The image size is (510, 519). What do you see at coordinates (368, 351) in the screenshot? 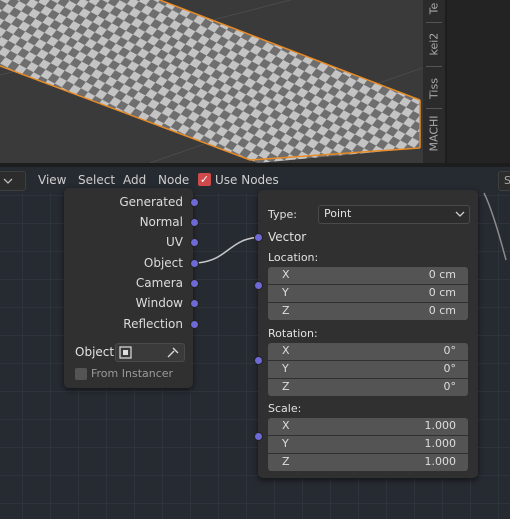
I see `rotation-x-field: X 0°` at bounding box center [368, 351].